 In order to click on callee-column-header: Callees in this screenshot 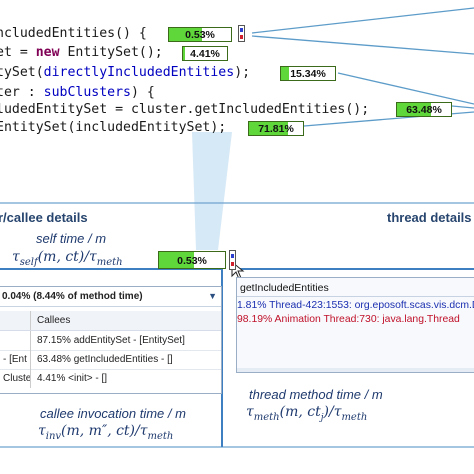, I will do `click(110, 321)`.